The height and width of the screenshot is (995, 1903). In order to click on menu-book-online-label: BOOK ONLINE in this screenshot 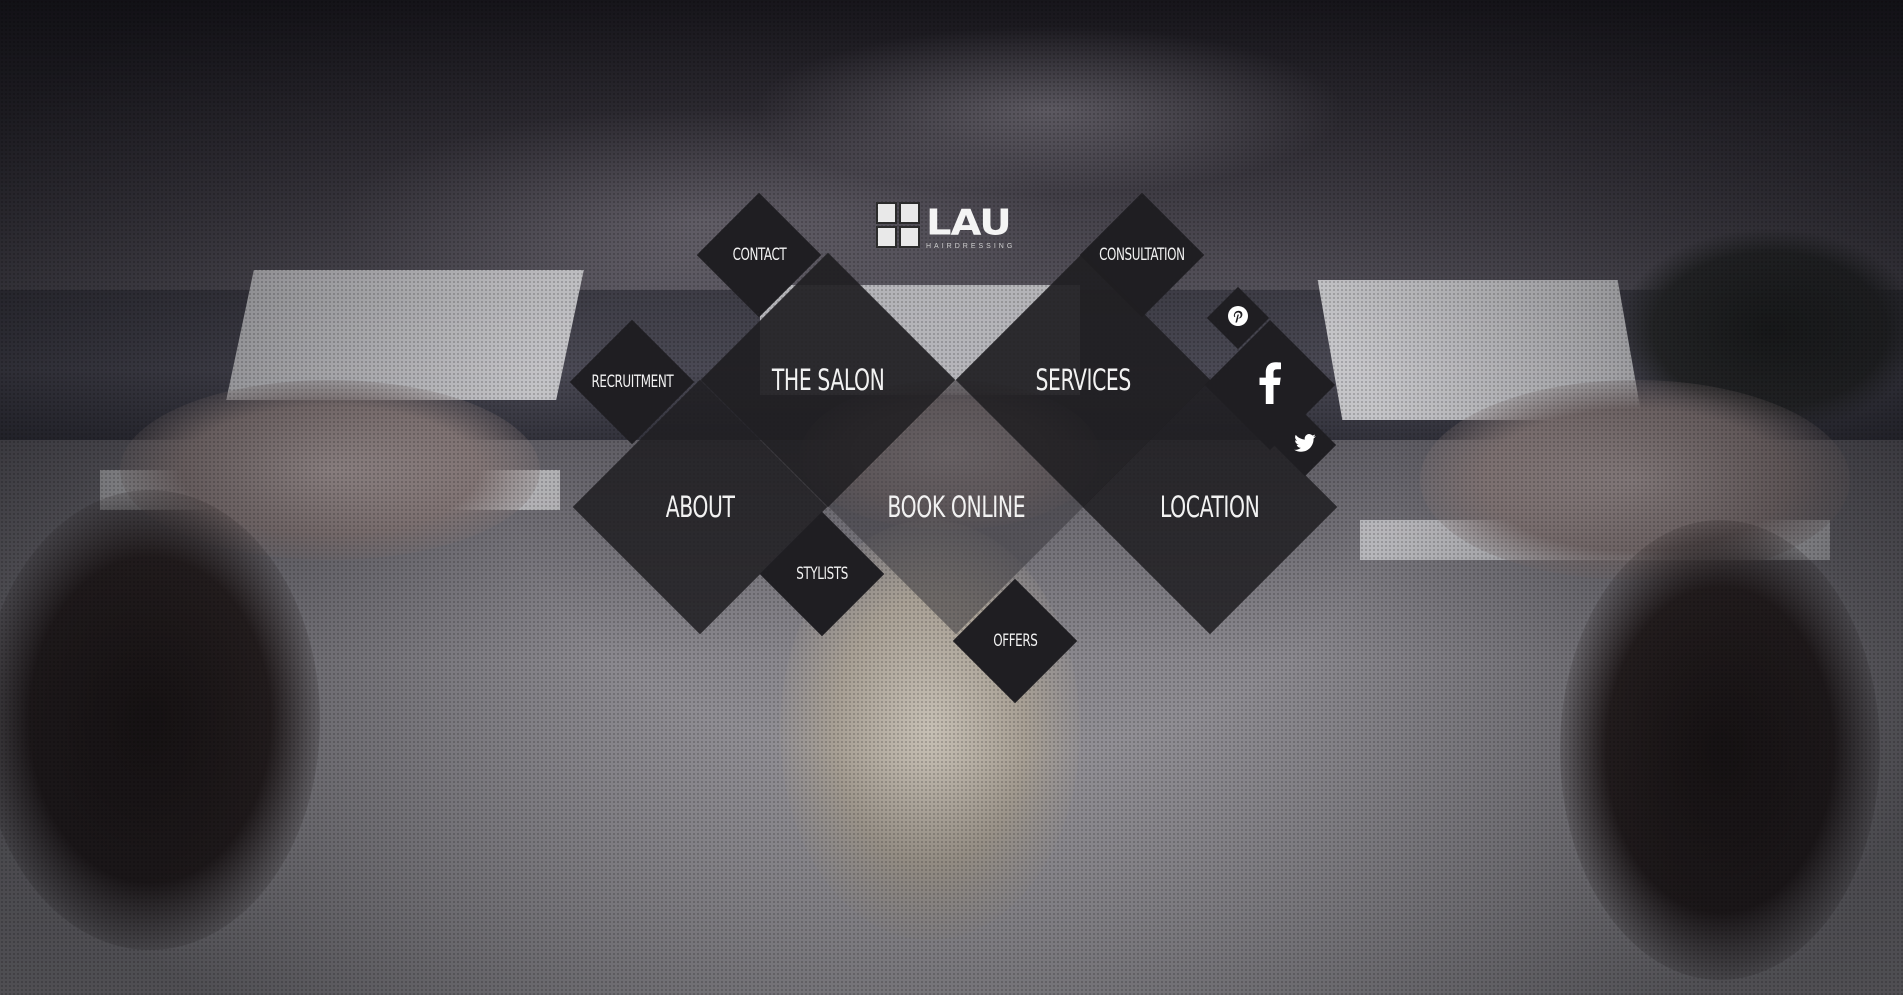, I will do `click(956, 507)`.